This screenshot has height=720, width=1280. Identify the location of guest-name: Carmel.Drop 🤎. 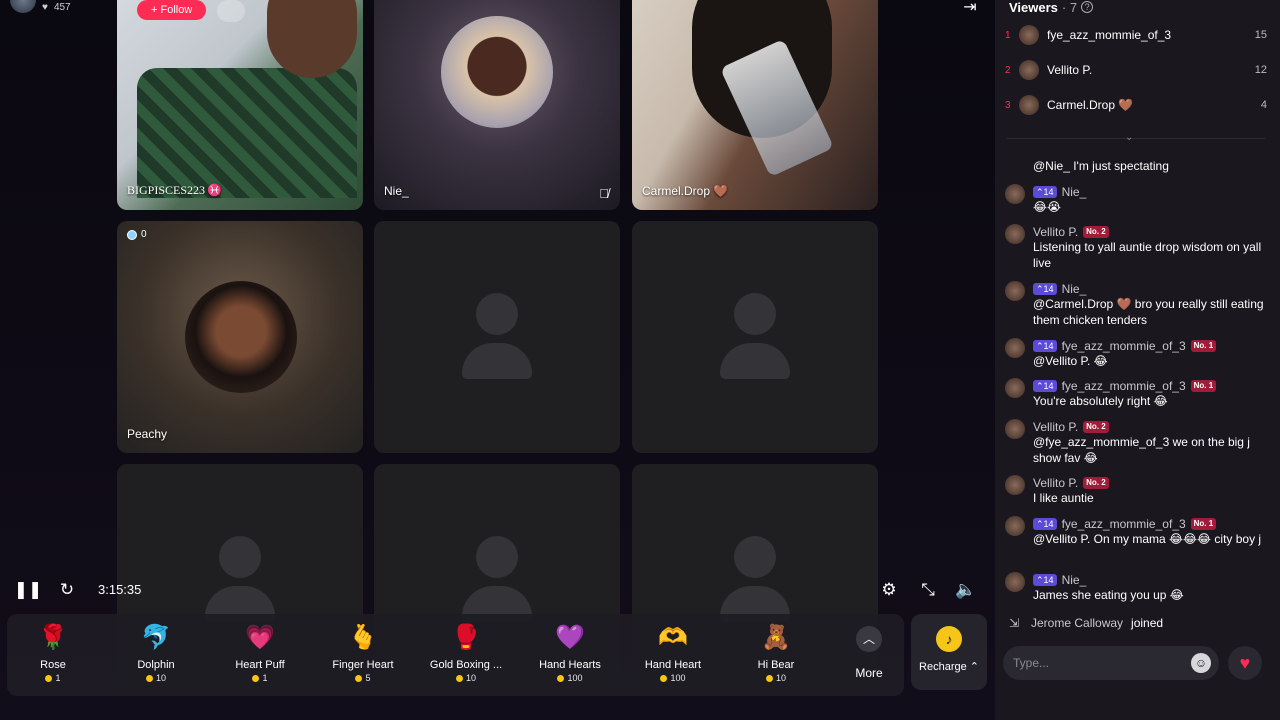
(685, 191).